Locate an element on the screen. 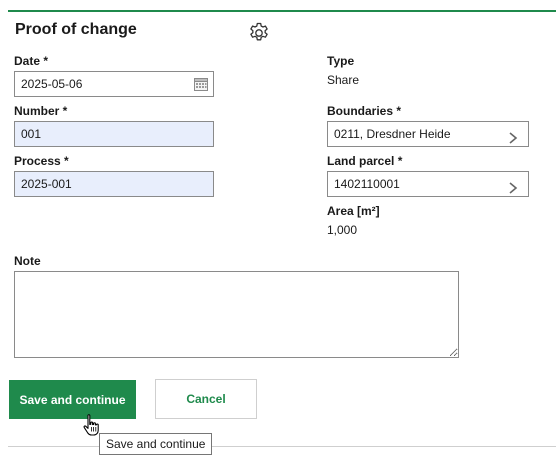  cancel-button: Cancel is located at coordinates (206, 399).